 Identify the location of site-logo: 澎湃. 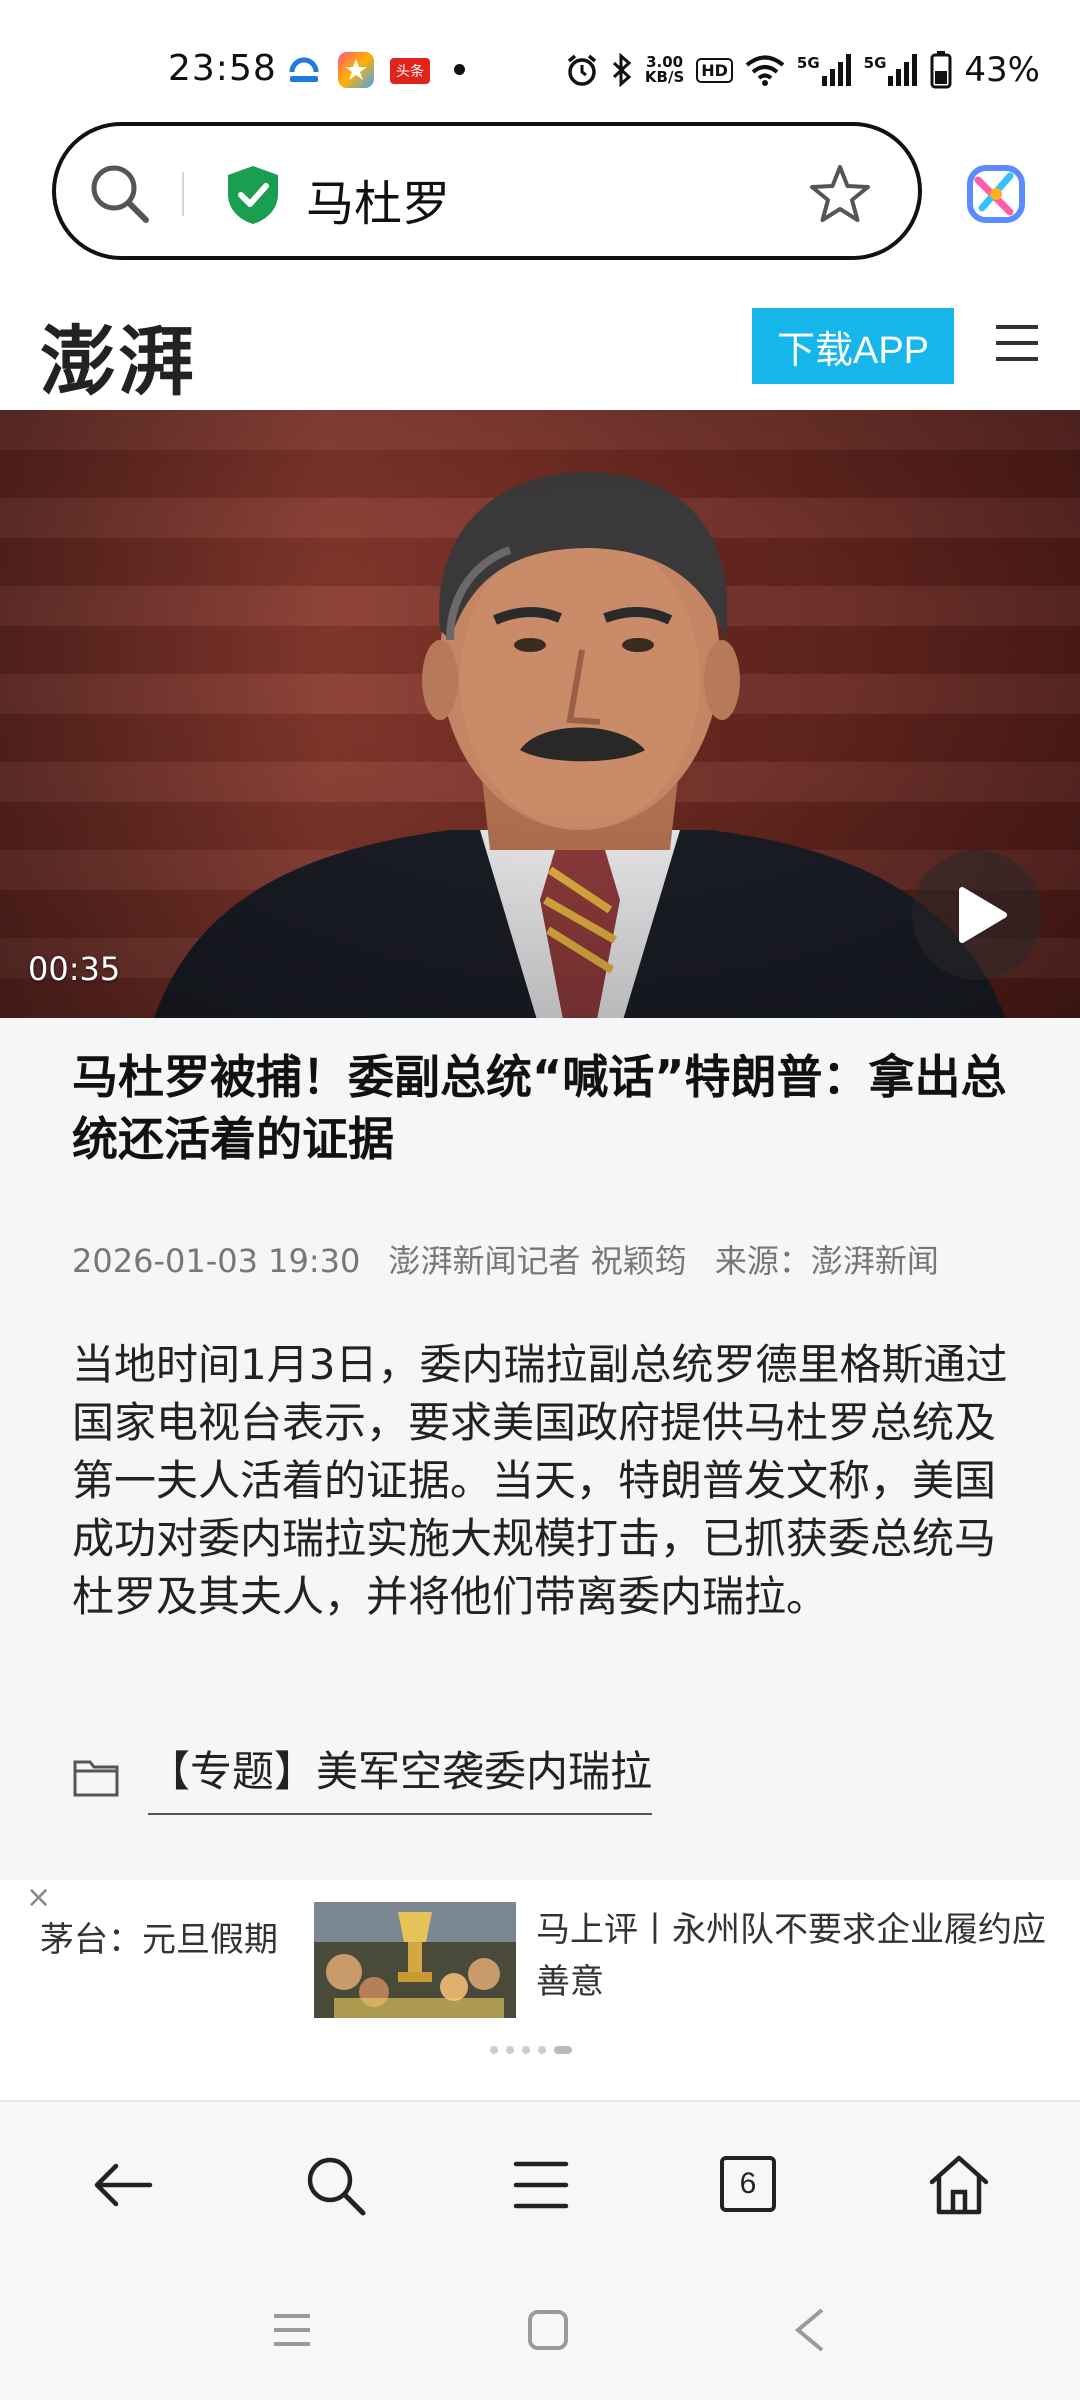
(118, 355).